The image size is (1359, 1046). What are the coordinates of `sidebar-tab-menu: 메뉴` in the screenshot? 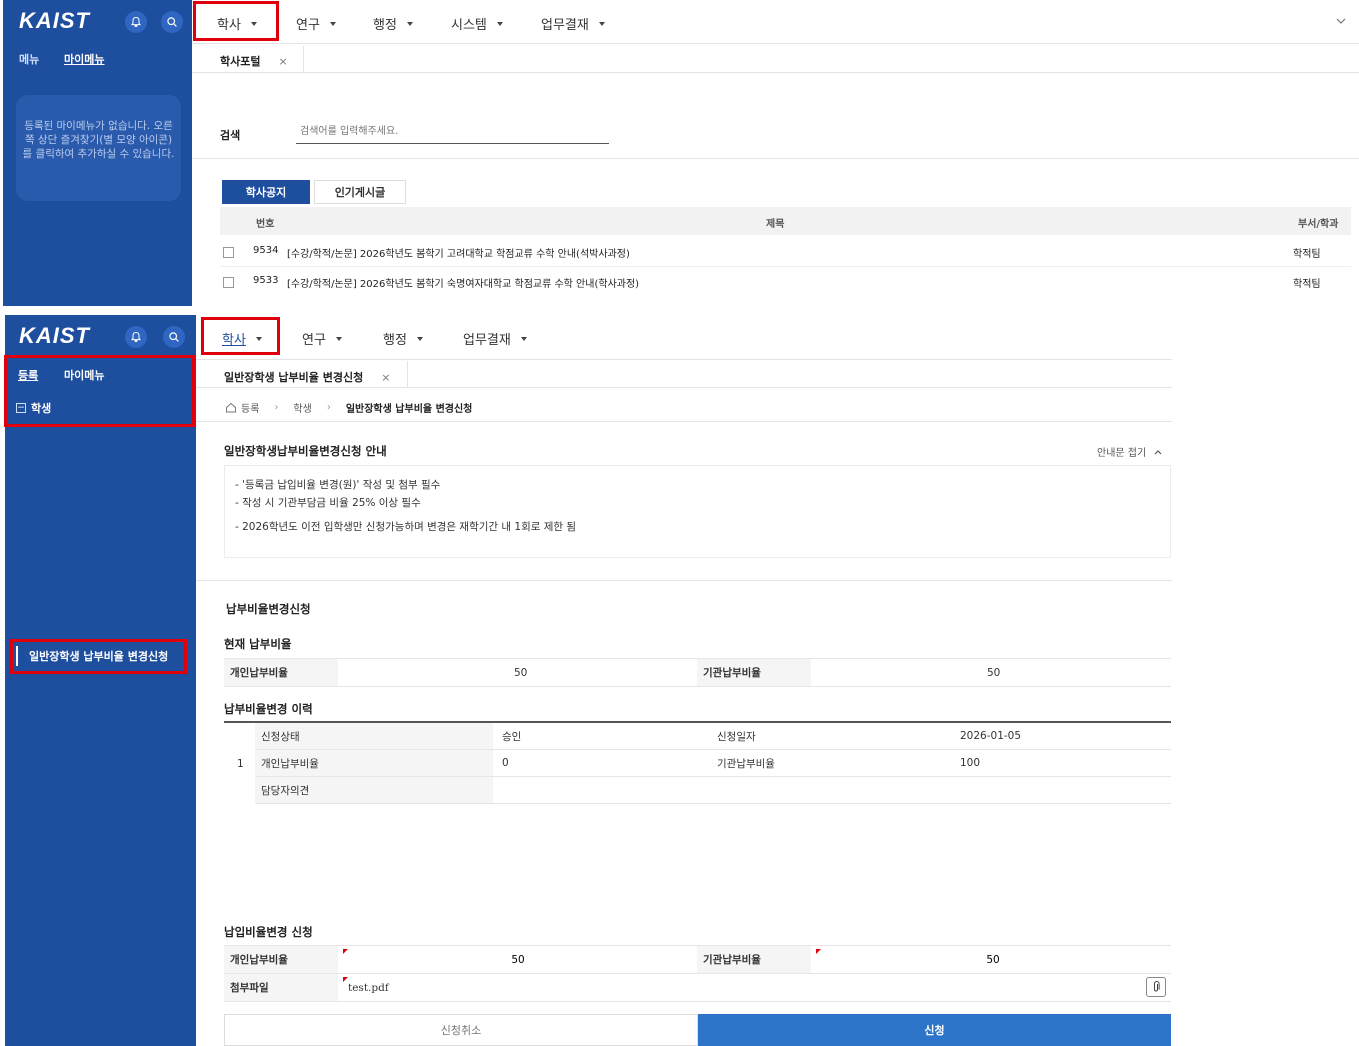 It's located at (29, 59).